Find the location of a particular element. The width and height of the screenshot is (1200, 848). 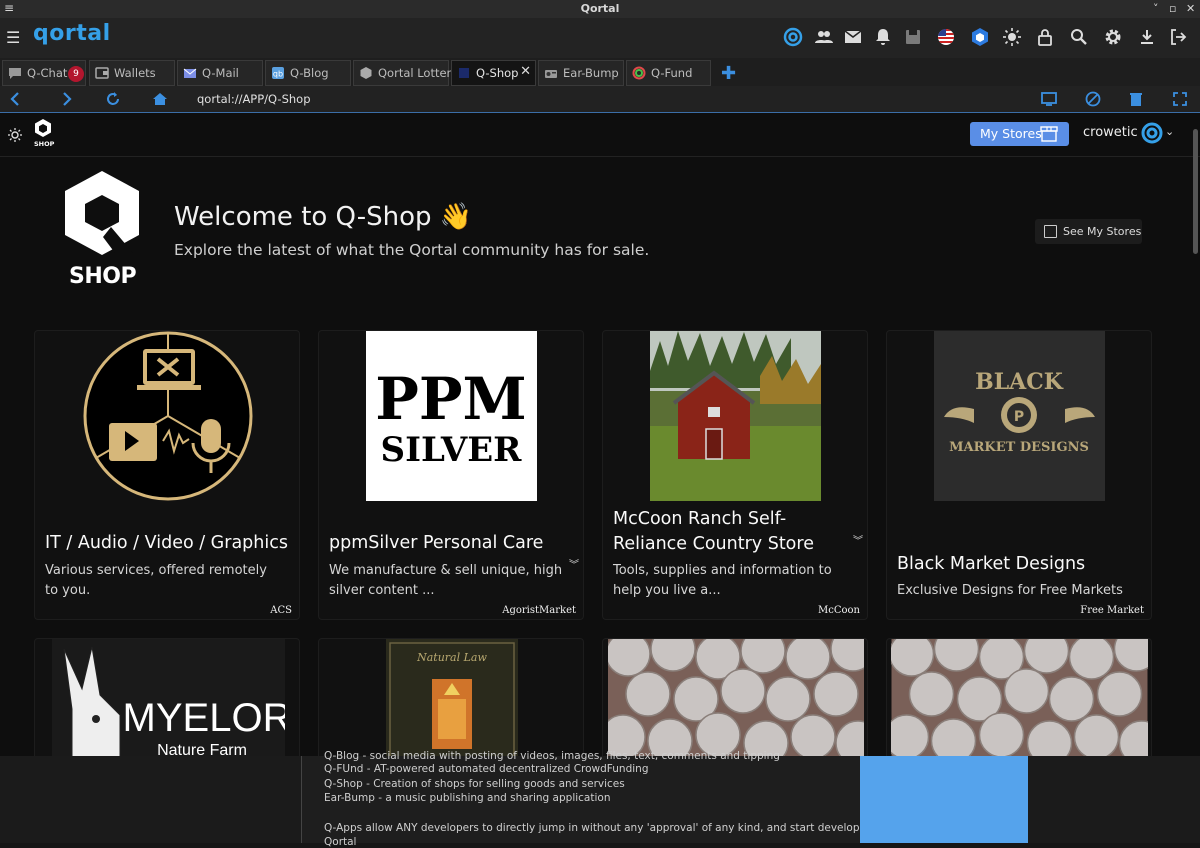

url-field: qortal://APP/Q-Shop is located at coordinates (254, 99).